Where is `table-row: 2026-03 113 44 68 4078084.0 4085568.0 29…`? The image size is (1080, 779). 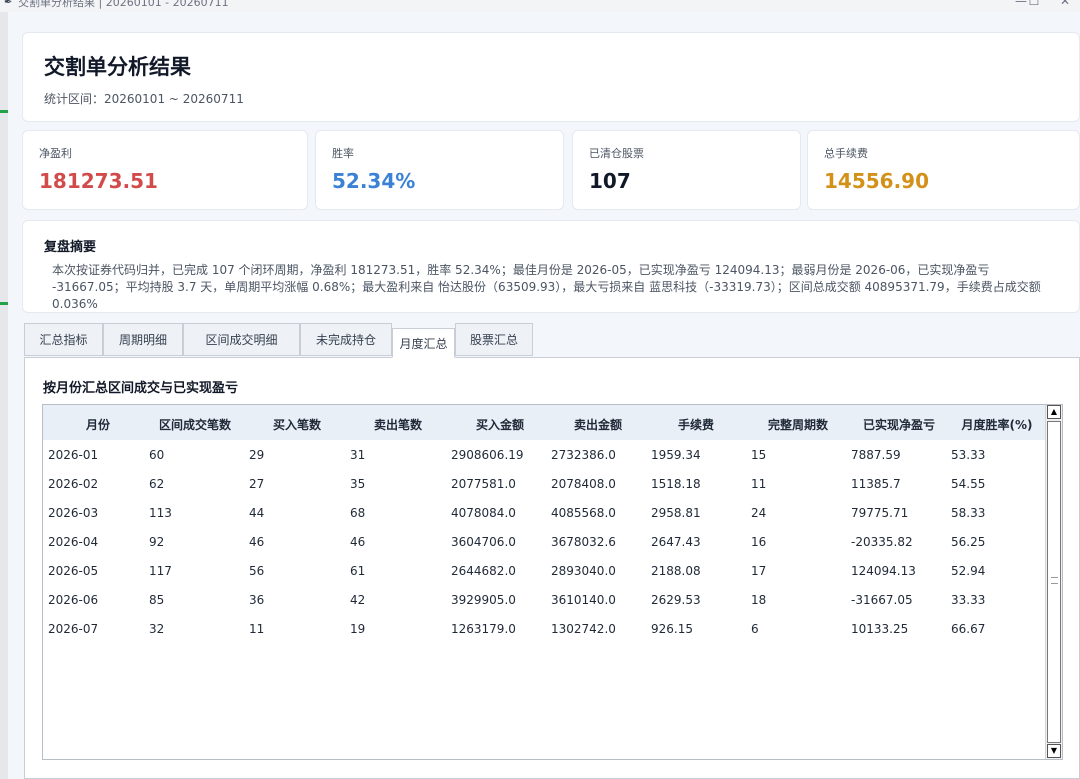
table-row: 2026-03 113 44 68 4078084.0 4085568.0 29… is located at coordinates (545, 513).